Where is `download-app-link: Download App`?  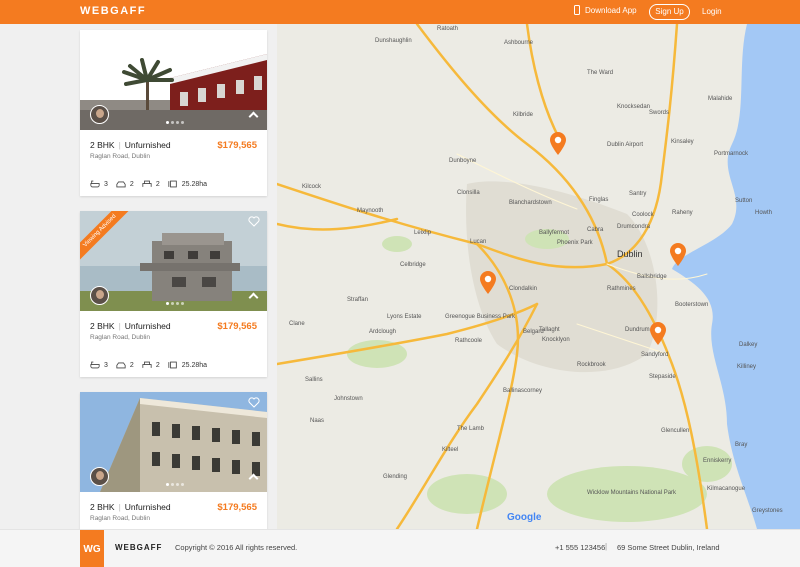
download-app-link: Download App is located at coordinates (605, 10).